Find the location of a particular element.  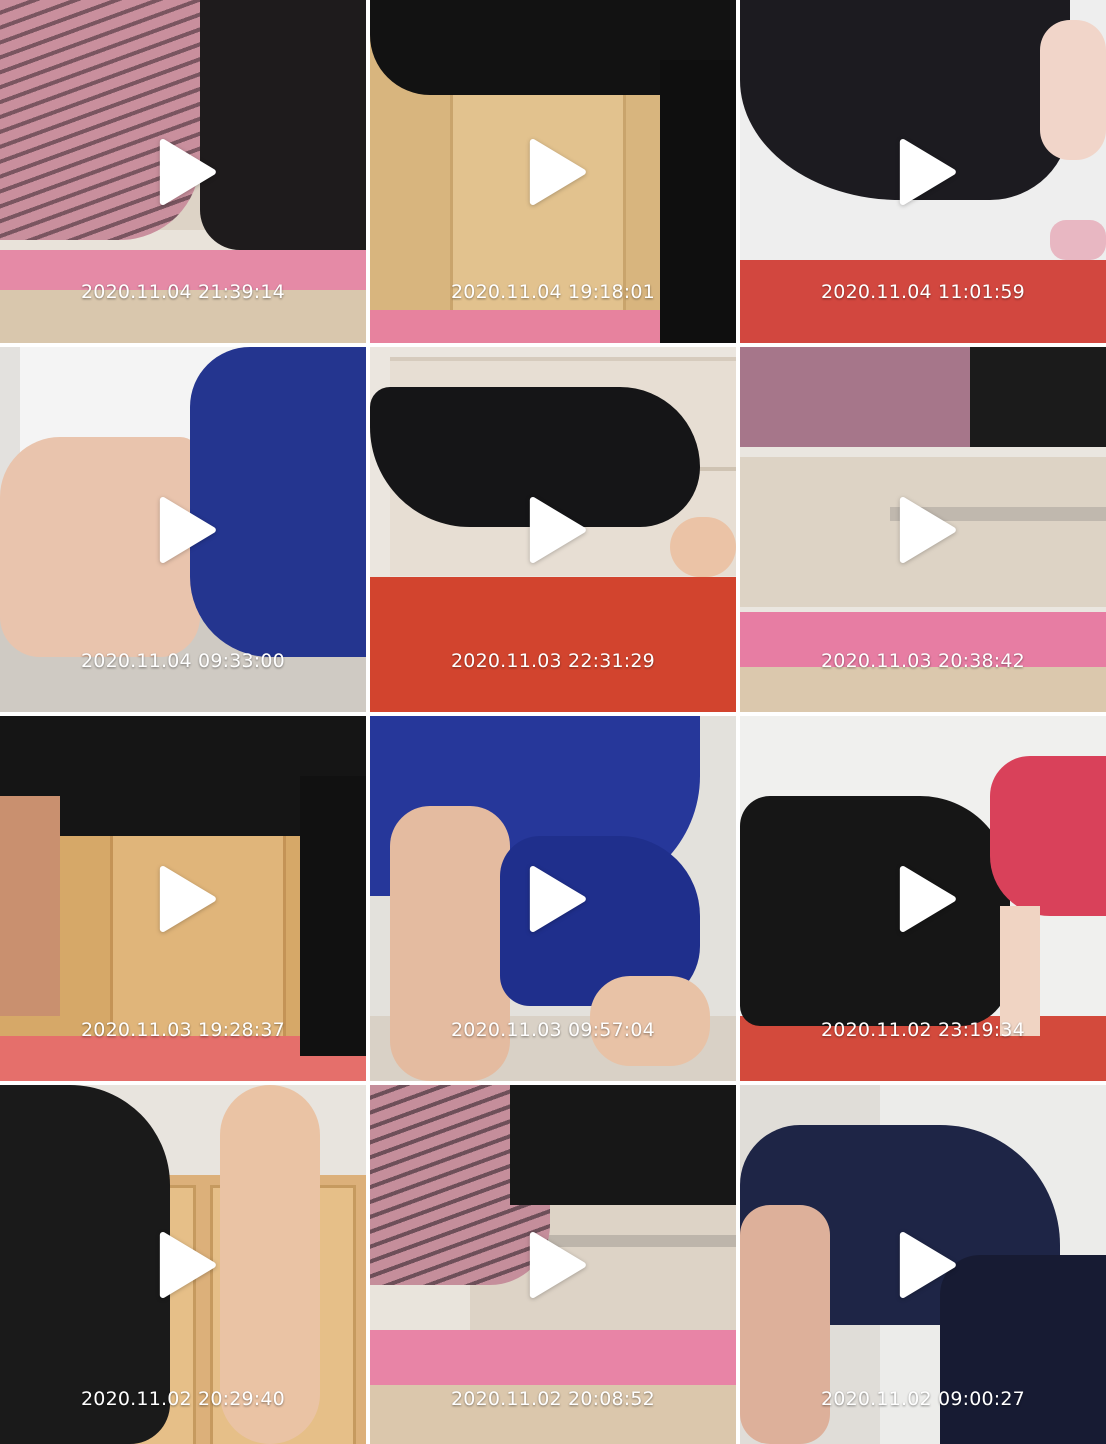

video-timestamp: 2020.11.02 20:08:52 is located at coordinates (553, 1399).